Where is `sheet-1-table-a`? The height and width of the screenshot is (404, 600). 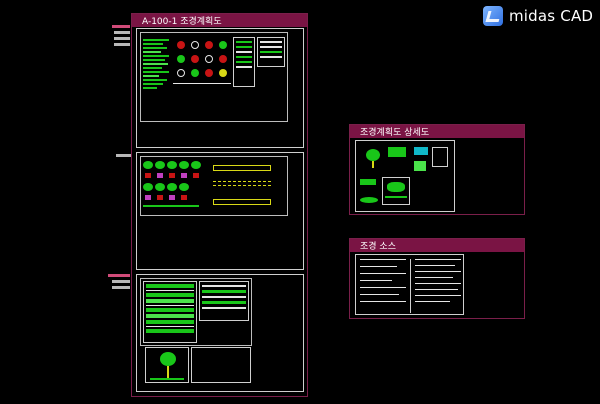
sheet-1-table-a is located at coordinates (244, 62).